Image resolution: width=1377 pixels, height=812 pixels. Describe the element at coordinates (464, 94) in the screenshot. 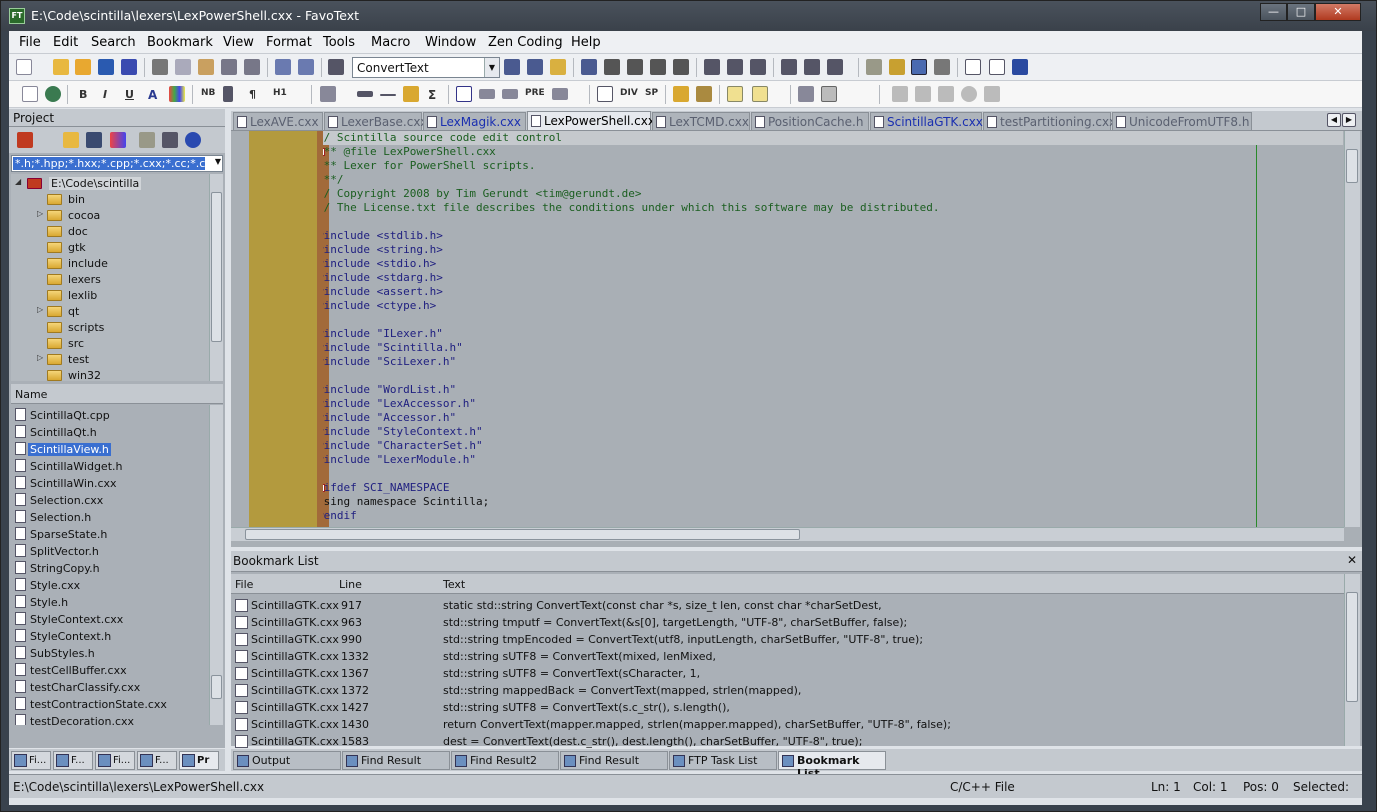

I see `table-icon` at that location.